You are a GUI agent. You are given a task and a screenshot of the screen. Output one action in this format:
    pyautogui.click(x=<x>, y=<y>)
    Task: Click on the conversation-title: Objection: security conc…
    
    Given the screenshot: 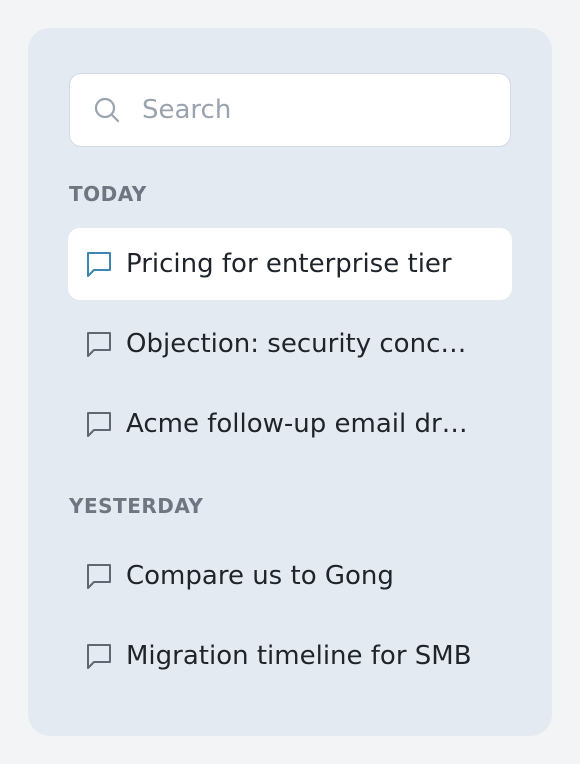 What is the action you would take?
    pyautogui.click(x=296, y=344)
    